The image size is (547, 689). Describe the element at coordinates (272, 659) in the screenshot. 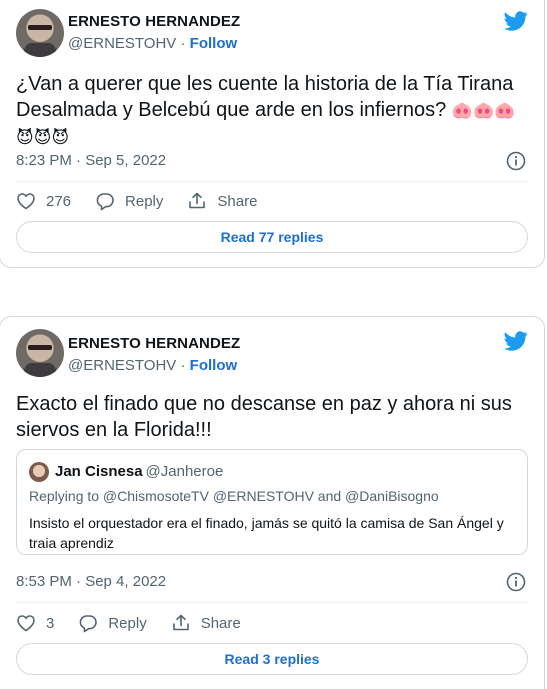

I see `read-replies-button: Read 3 replies` at that location.